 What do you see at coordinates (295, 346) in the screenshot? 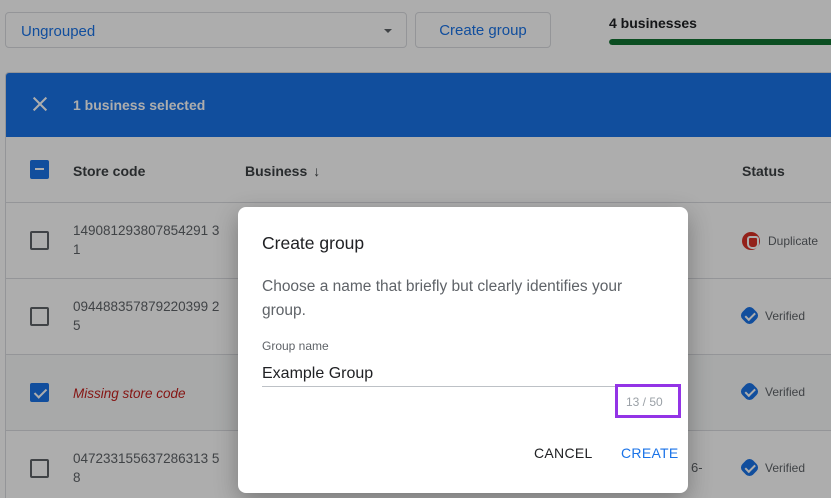
I see `group-name-label: Group name` at bounding box center [295, 346].